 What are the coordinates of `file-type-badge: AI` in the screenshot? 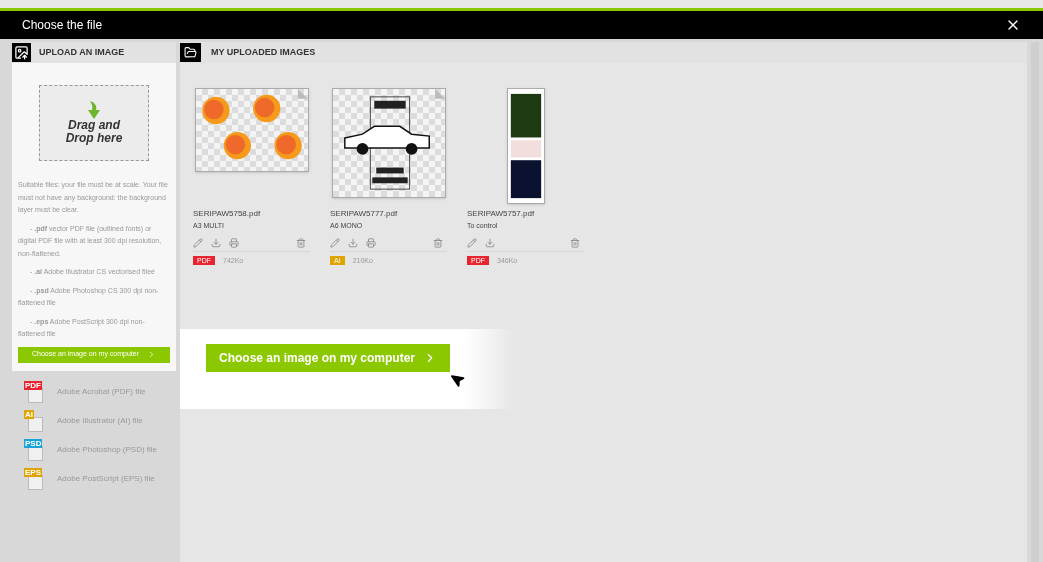 It's located at (29, 414).